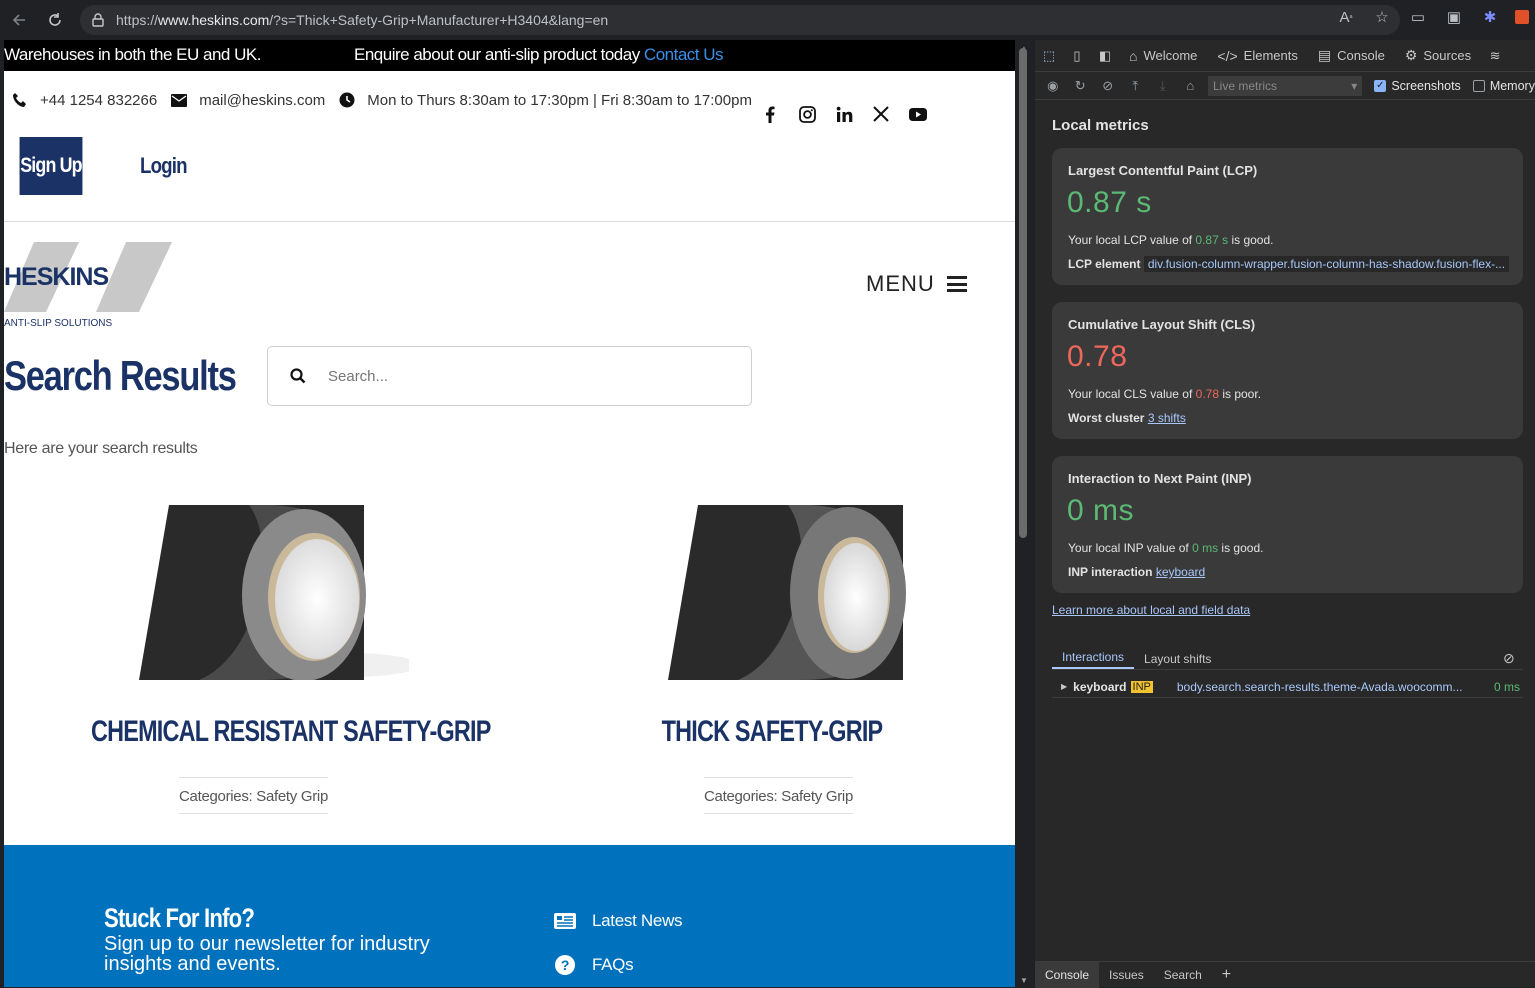 This screenshot has height=988, width=1535. I want to click on product-title: CHEMICAL RESISTANT SAFETY-GRIP, so click(291, 732).